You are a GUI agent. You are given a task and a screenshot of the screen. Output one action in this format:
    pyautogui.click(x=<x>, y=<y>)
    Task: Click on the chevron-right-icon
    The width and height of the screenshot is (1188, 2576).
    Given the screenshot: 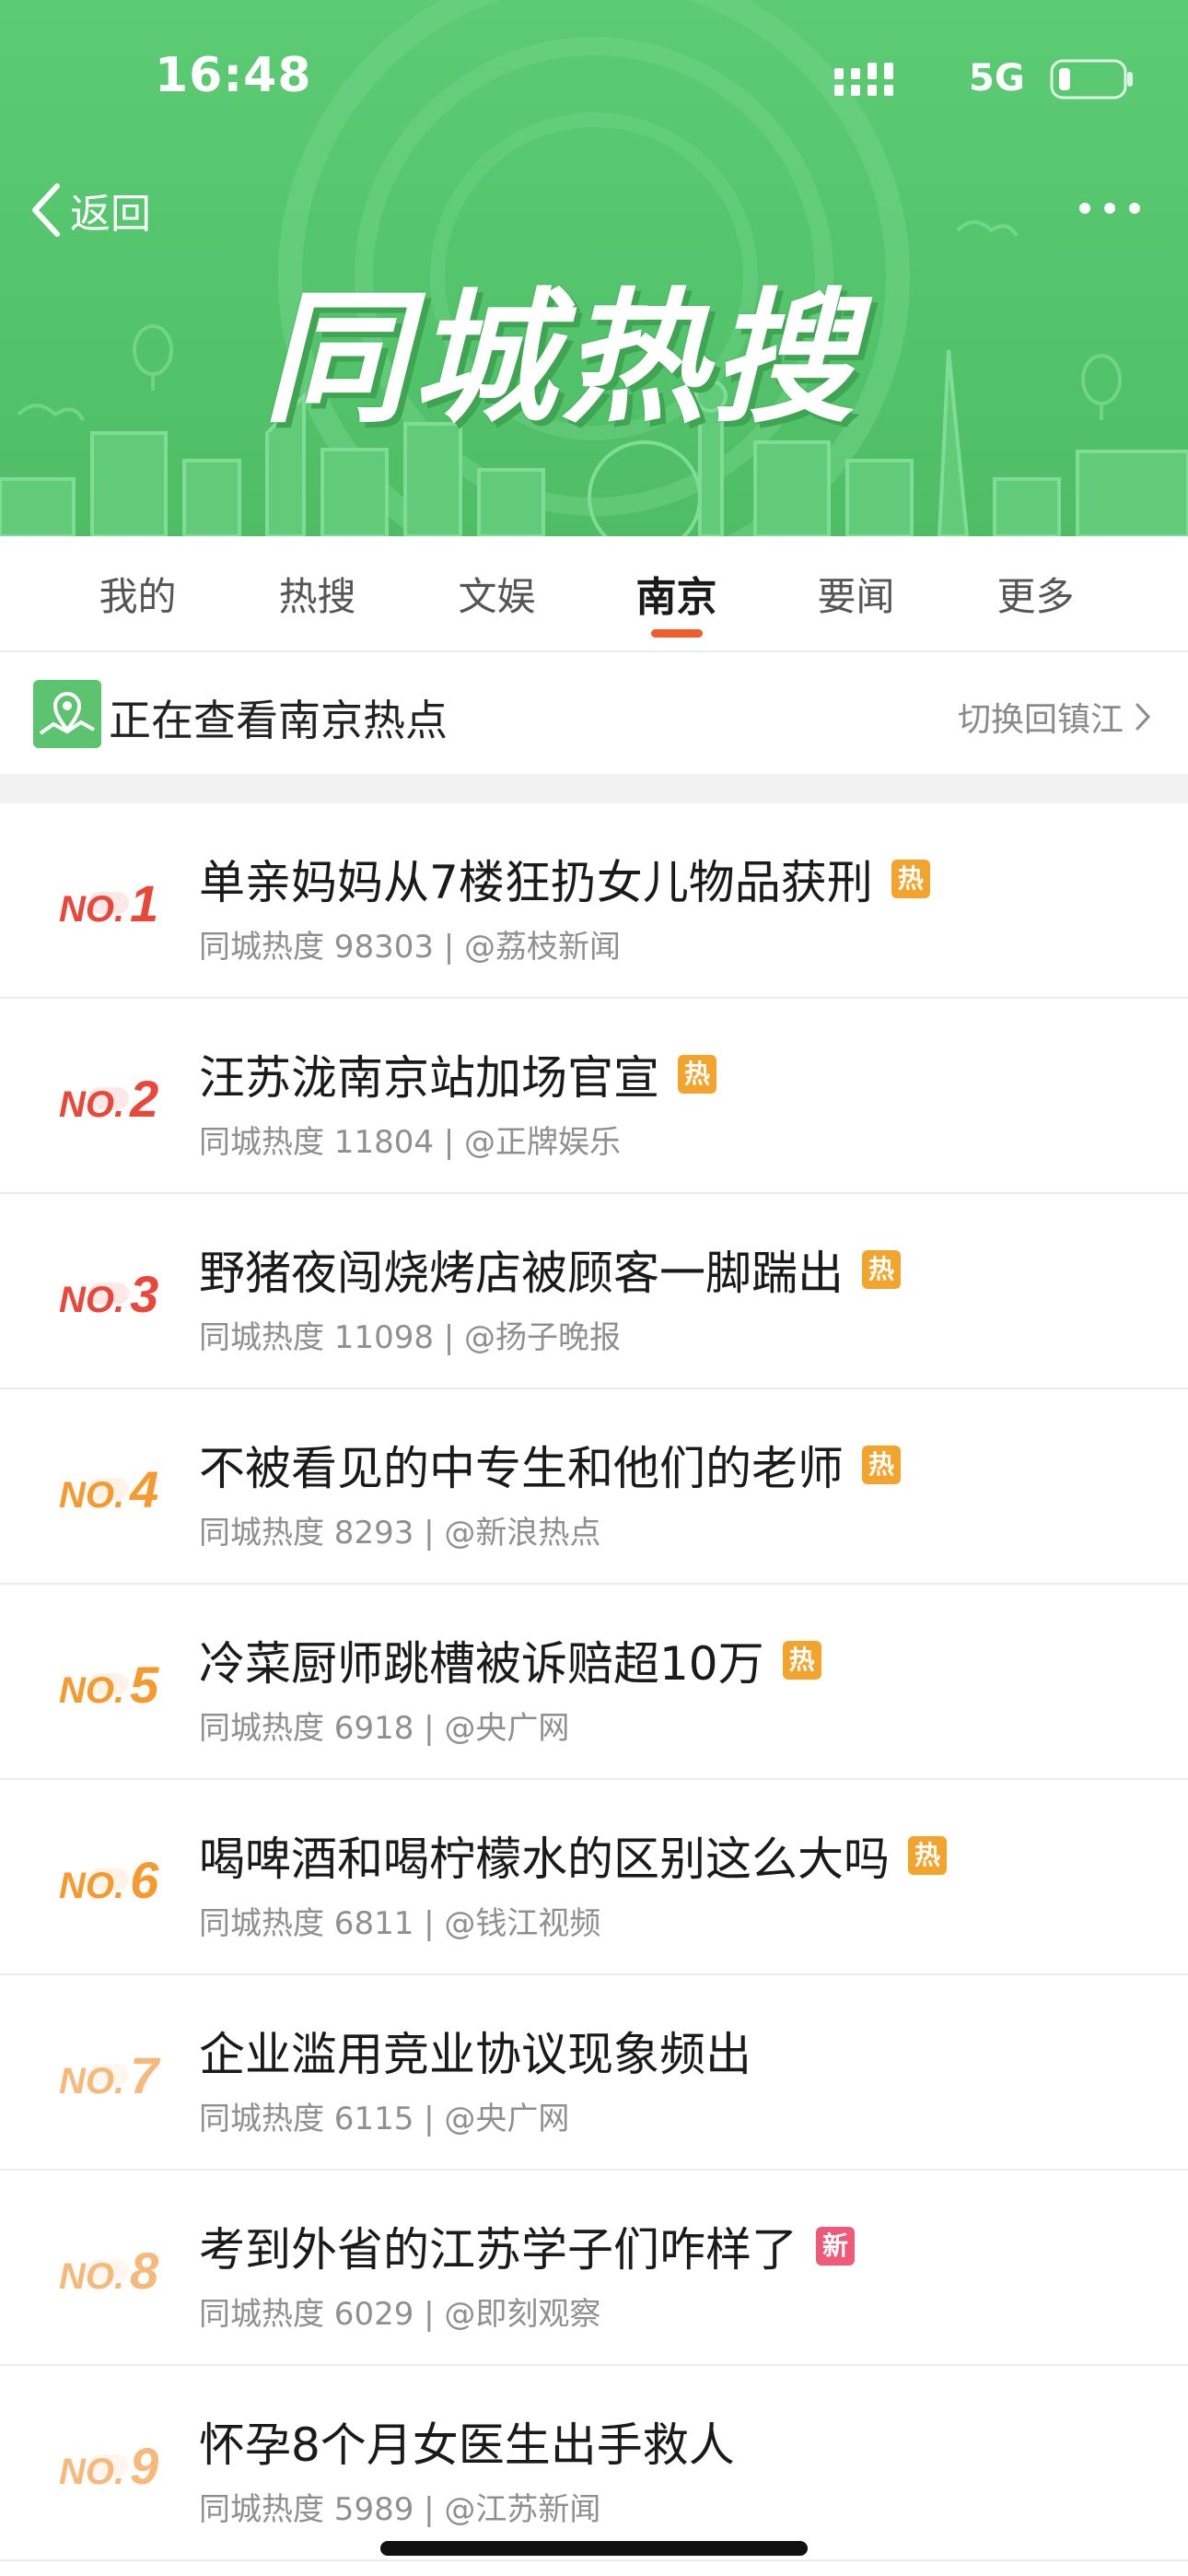 What is the action you would take?
    pyautogui.click(x=1143, y=717)
    